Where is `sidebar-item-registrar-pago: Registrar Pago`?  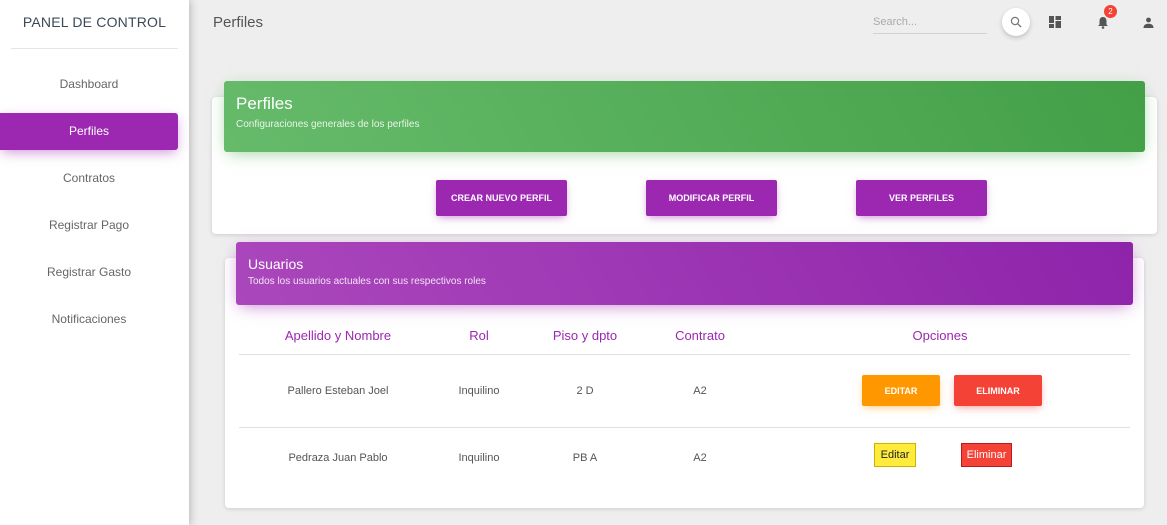
sidebar-item-registrar-pago: Registrar Pago is located at coordinates (89, 225).